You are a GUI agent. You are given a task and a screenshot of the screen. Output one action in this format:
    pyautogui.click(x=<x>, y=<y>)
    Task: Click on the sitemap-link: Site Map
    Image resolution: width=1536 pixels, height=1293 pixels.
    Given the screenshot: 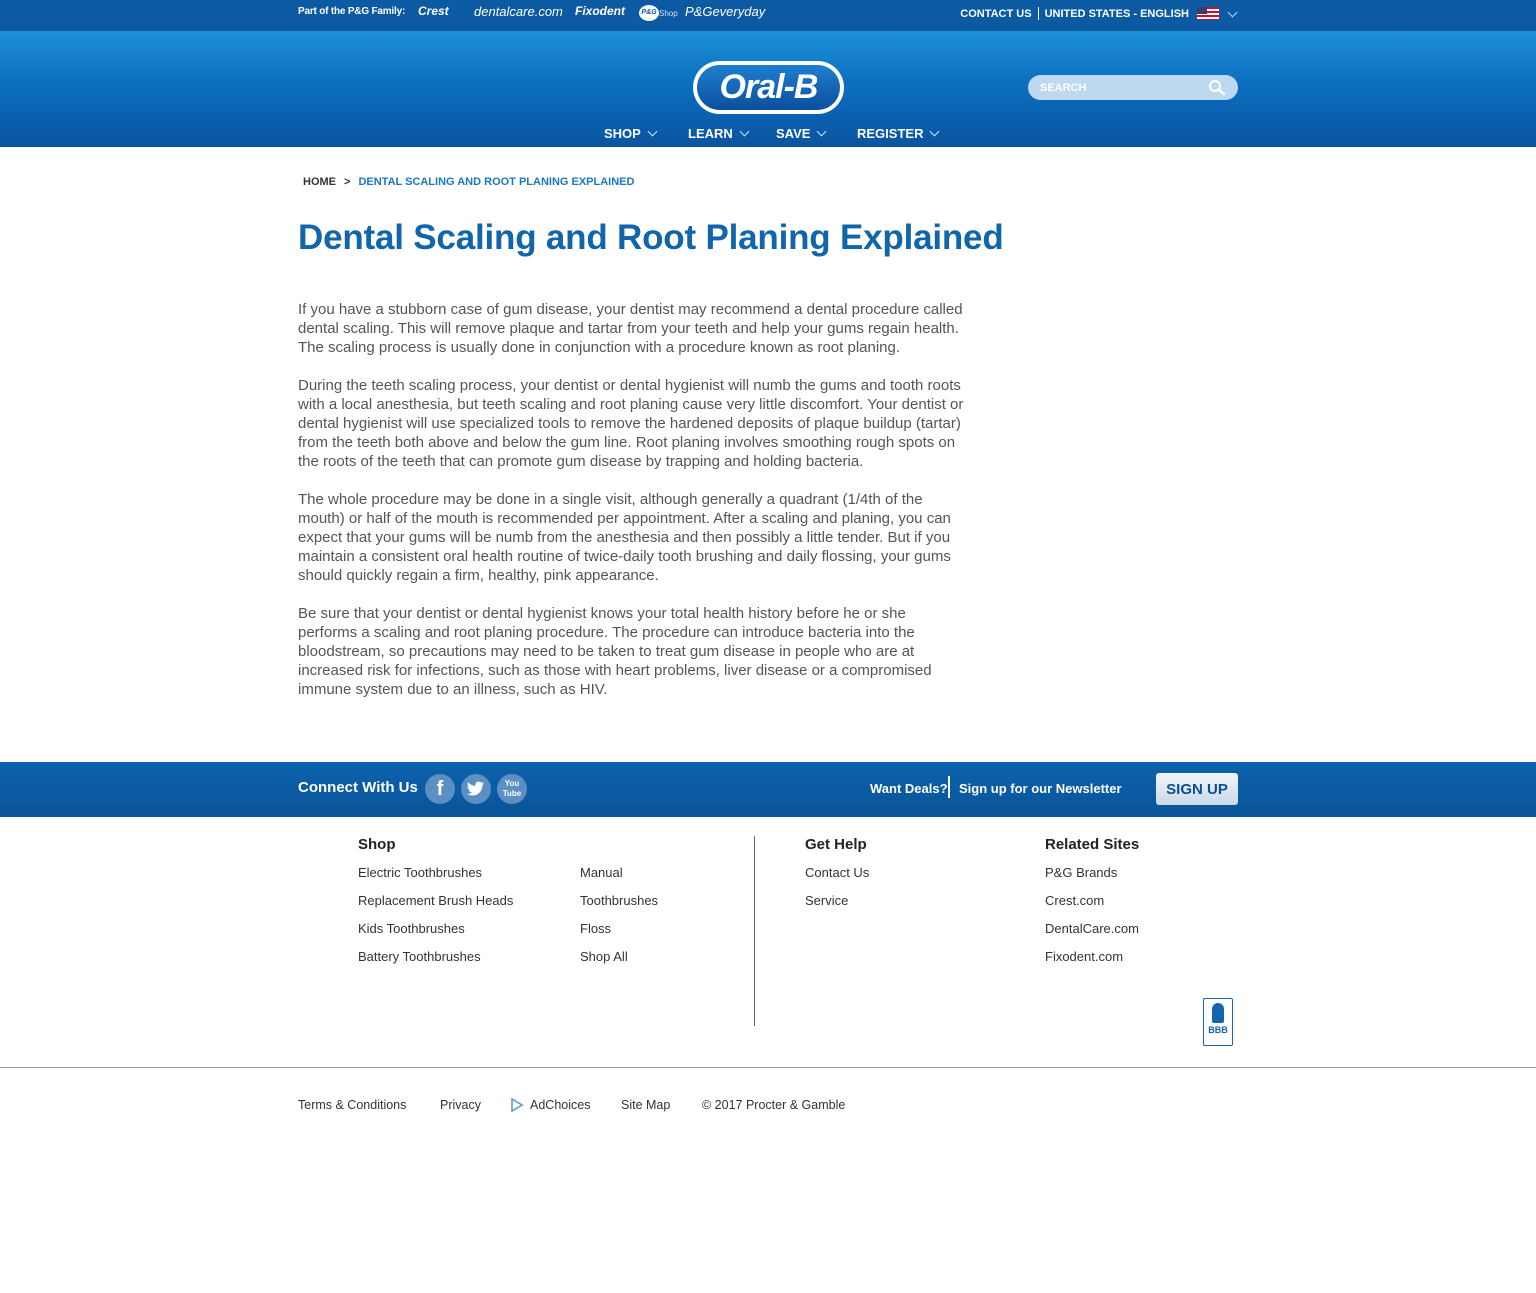 What is the action you would take?
    pyautogui.click(x=645, y=1105)
    